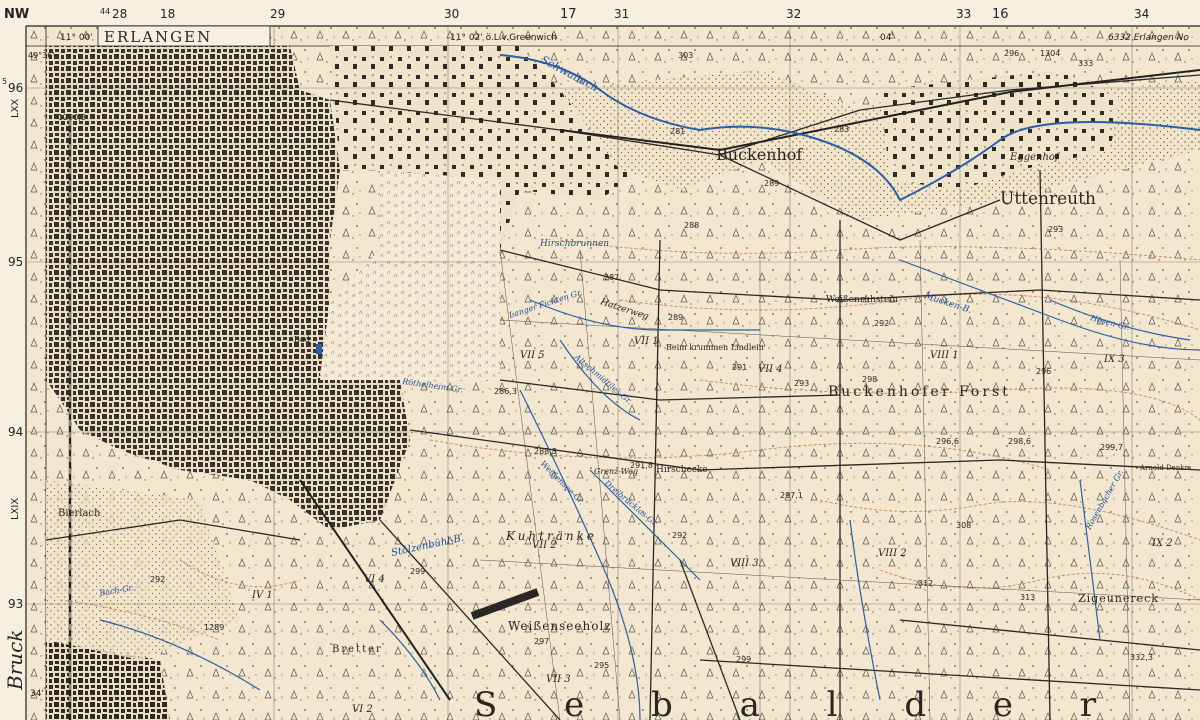 This screenshot has height=720, width=1200. I want to click on degree-top-left: 11° 00', so click(76, 38).